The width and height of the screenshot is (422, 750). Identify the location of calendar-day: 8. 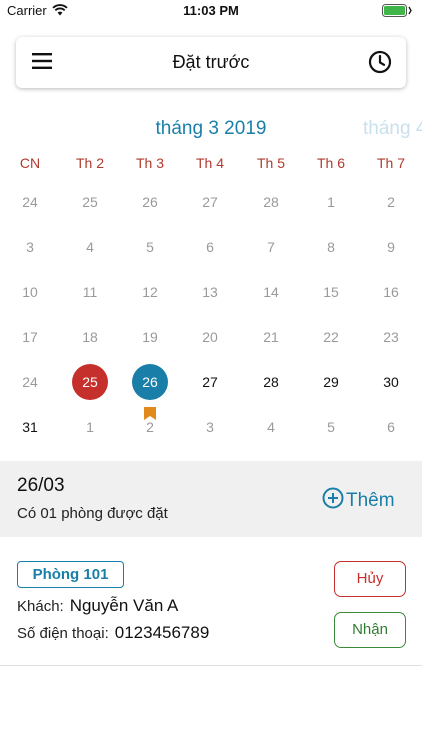
(331, 247).